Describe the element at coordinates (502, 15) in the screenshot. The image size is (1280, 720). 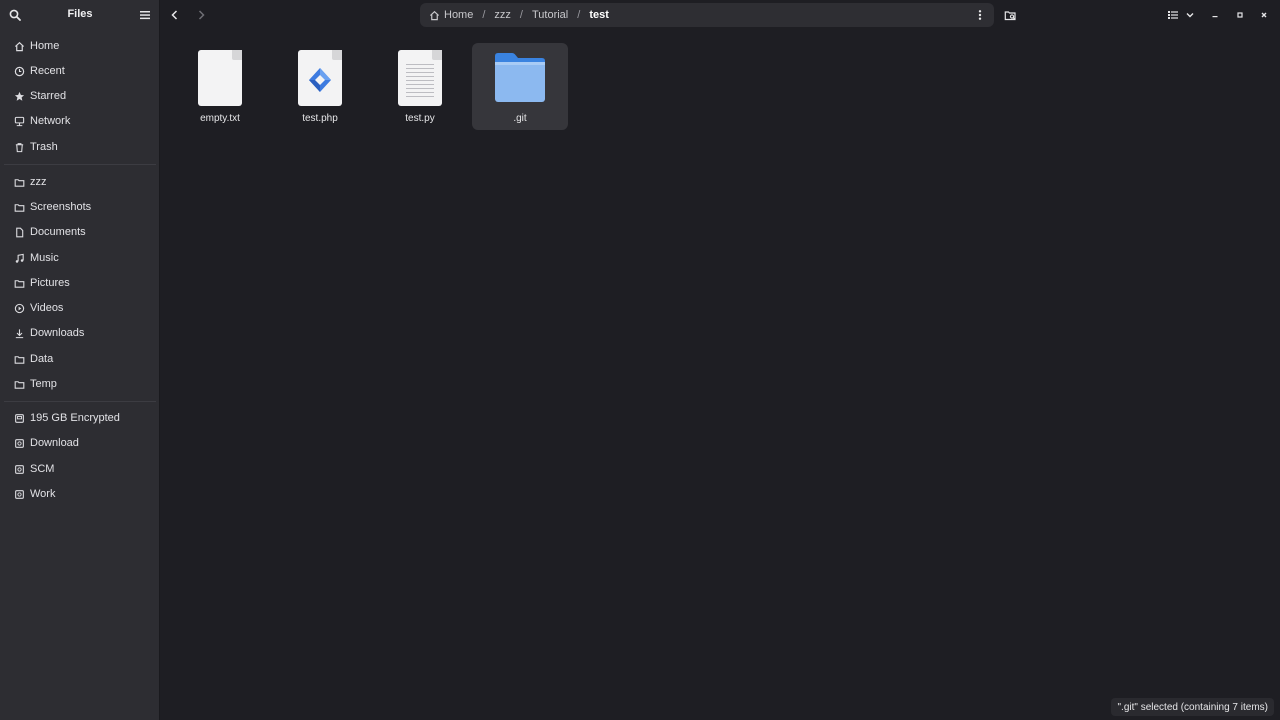
I see `breadcrumb-zzz: zzz` at that location.